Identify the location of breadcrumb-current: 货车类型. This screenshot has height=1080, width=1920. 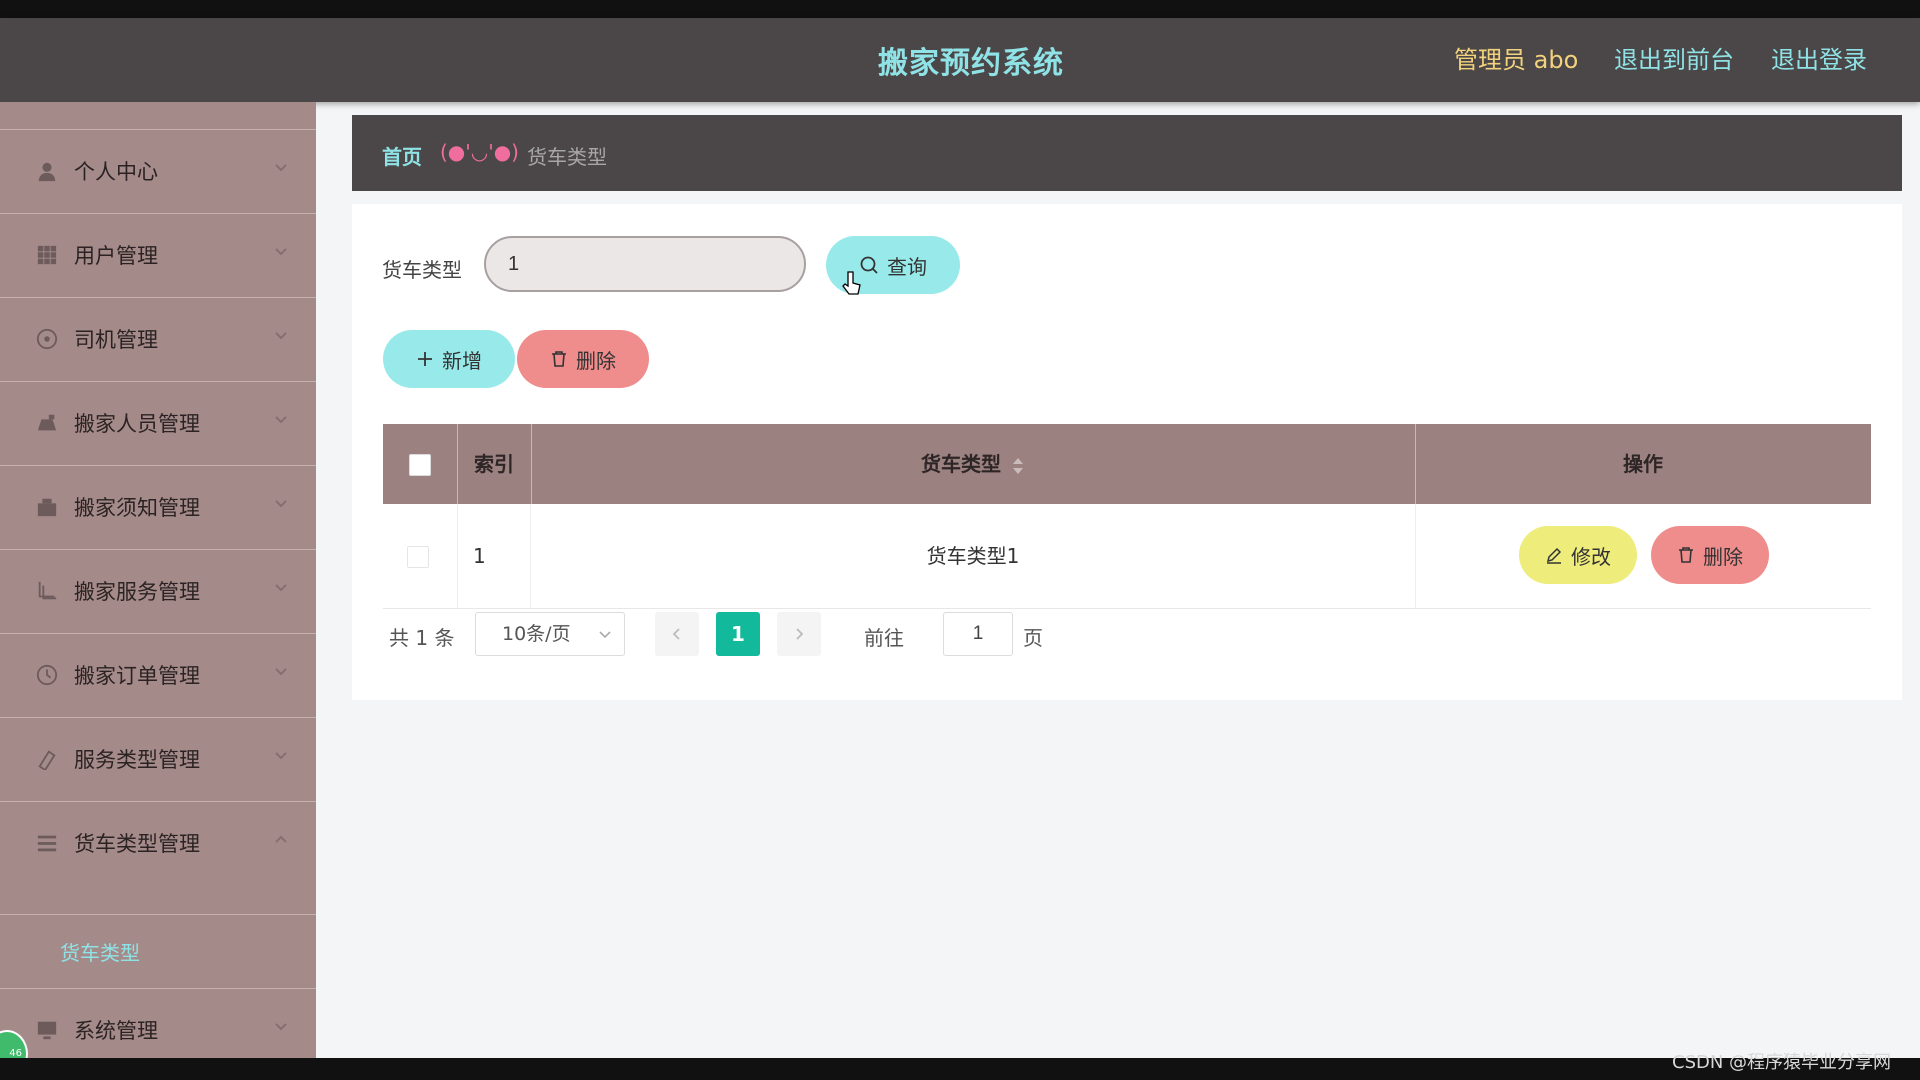
(567, 157).